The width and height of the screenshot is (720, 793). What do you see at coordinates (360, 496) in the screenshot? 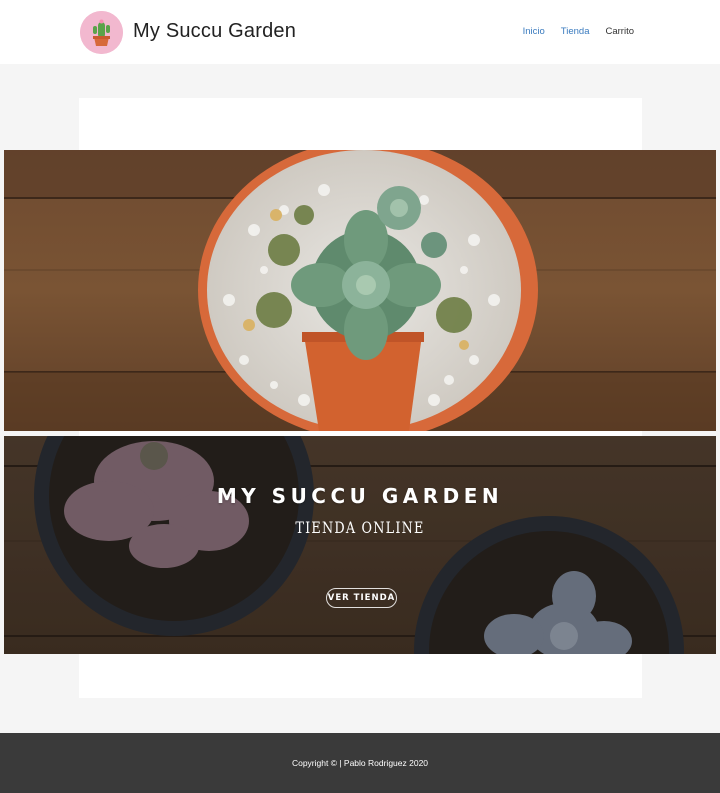
I see `hero-title: MY SUCCU GARDEN` at bounding box center [360, 496].